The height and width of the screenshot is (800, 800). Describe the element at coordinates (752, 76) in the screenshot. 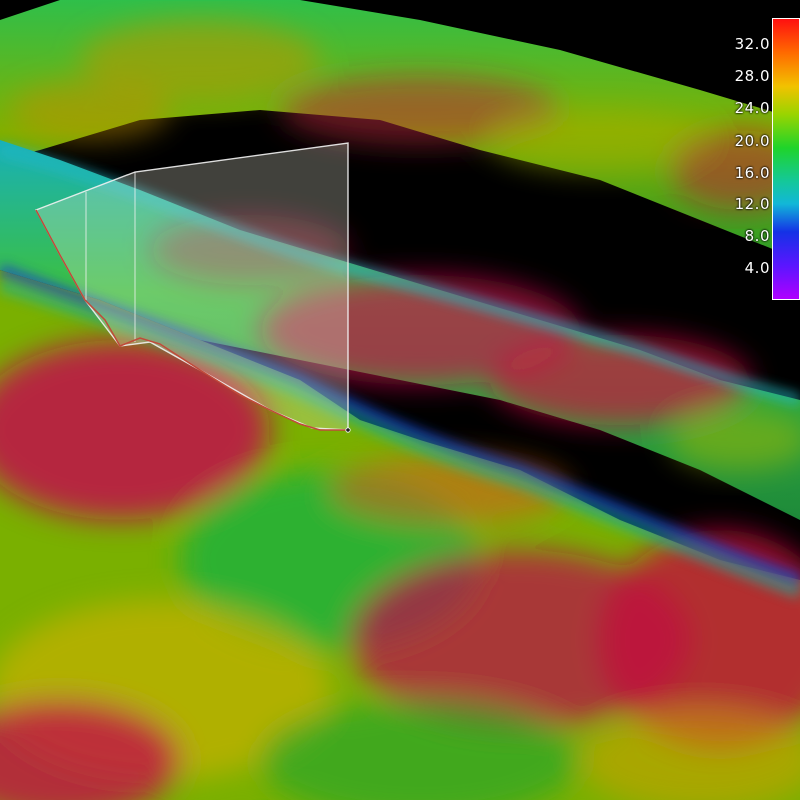

I see `legend-tick-label: 28.0` at that location.